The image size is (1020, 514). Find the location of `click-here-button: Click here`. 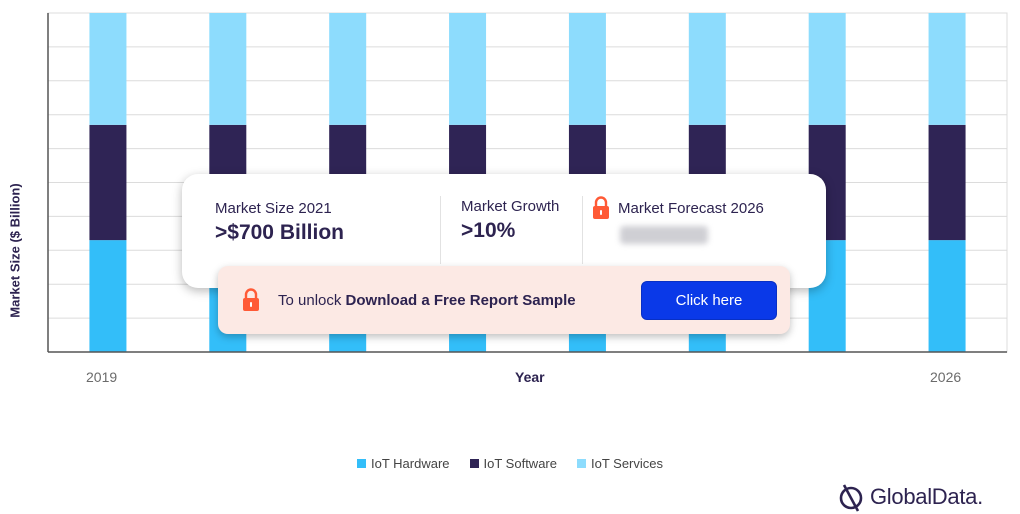

click-here-button: Click here is located at coordinates (709, 300).